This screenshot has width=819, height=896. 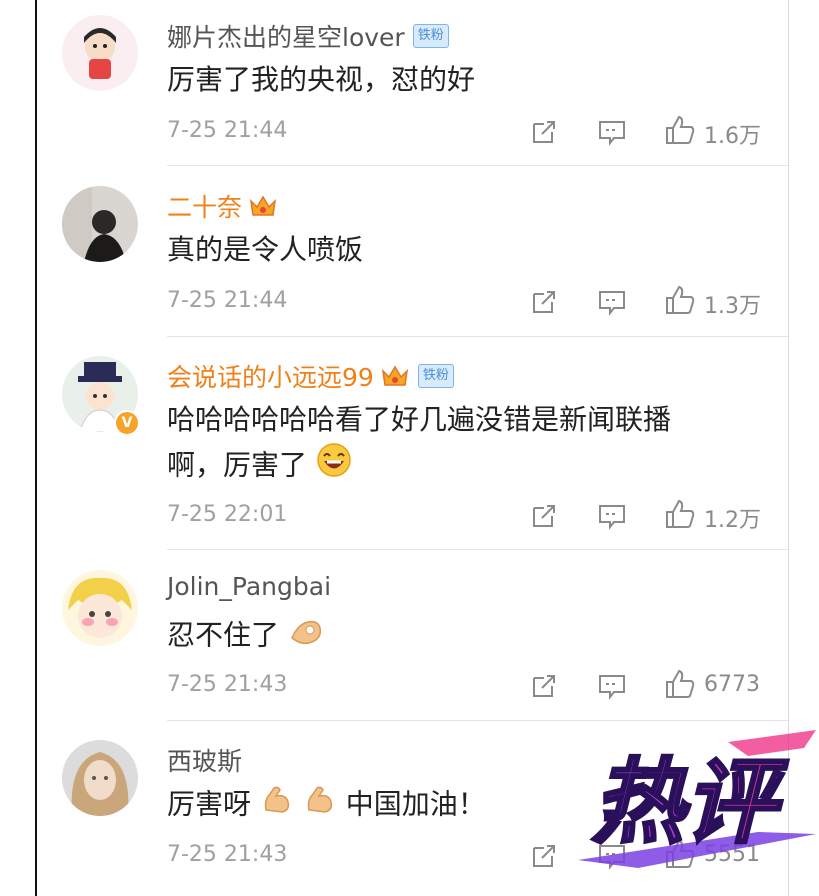 What do you see at coordinates (265, 249) in the screenshot?
I see `comment-text: 真的是令人喷饭` at bounding box center [265, 249].